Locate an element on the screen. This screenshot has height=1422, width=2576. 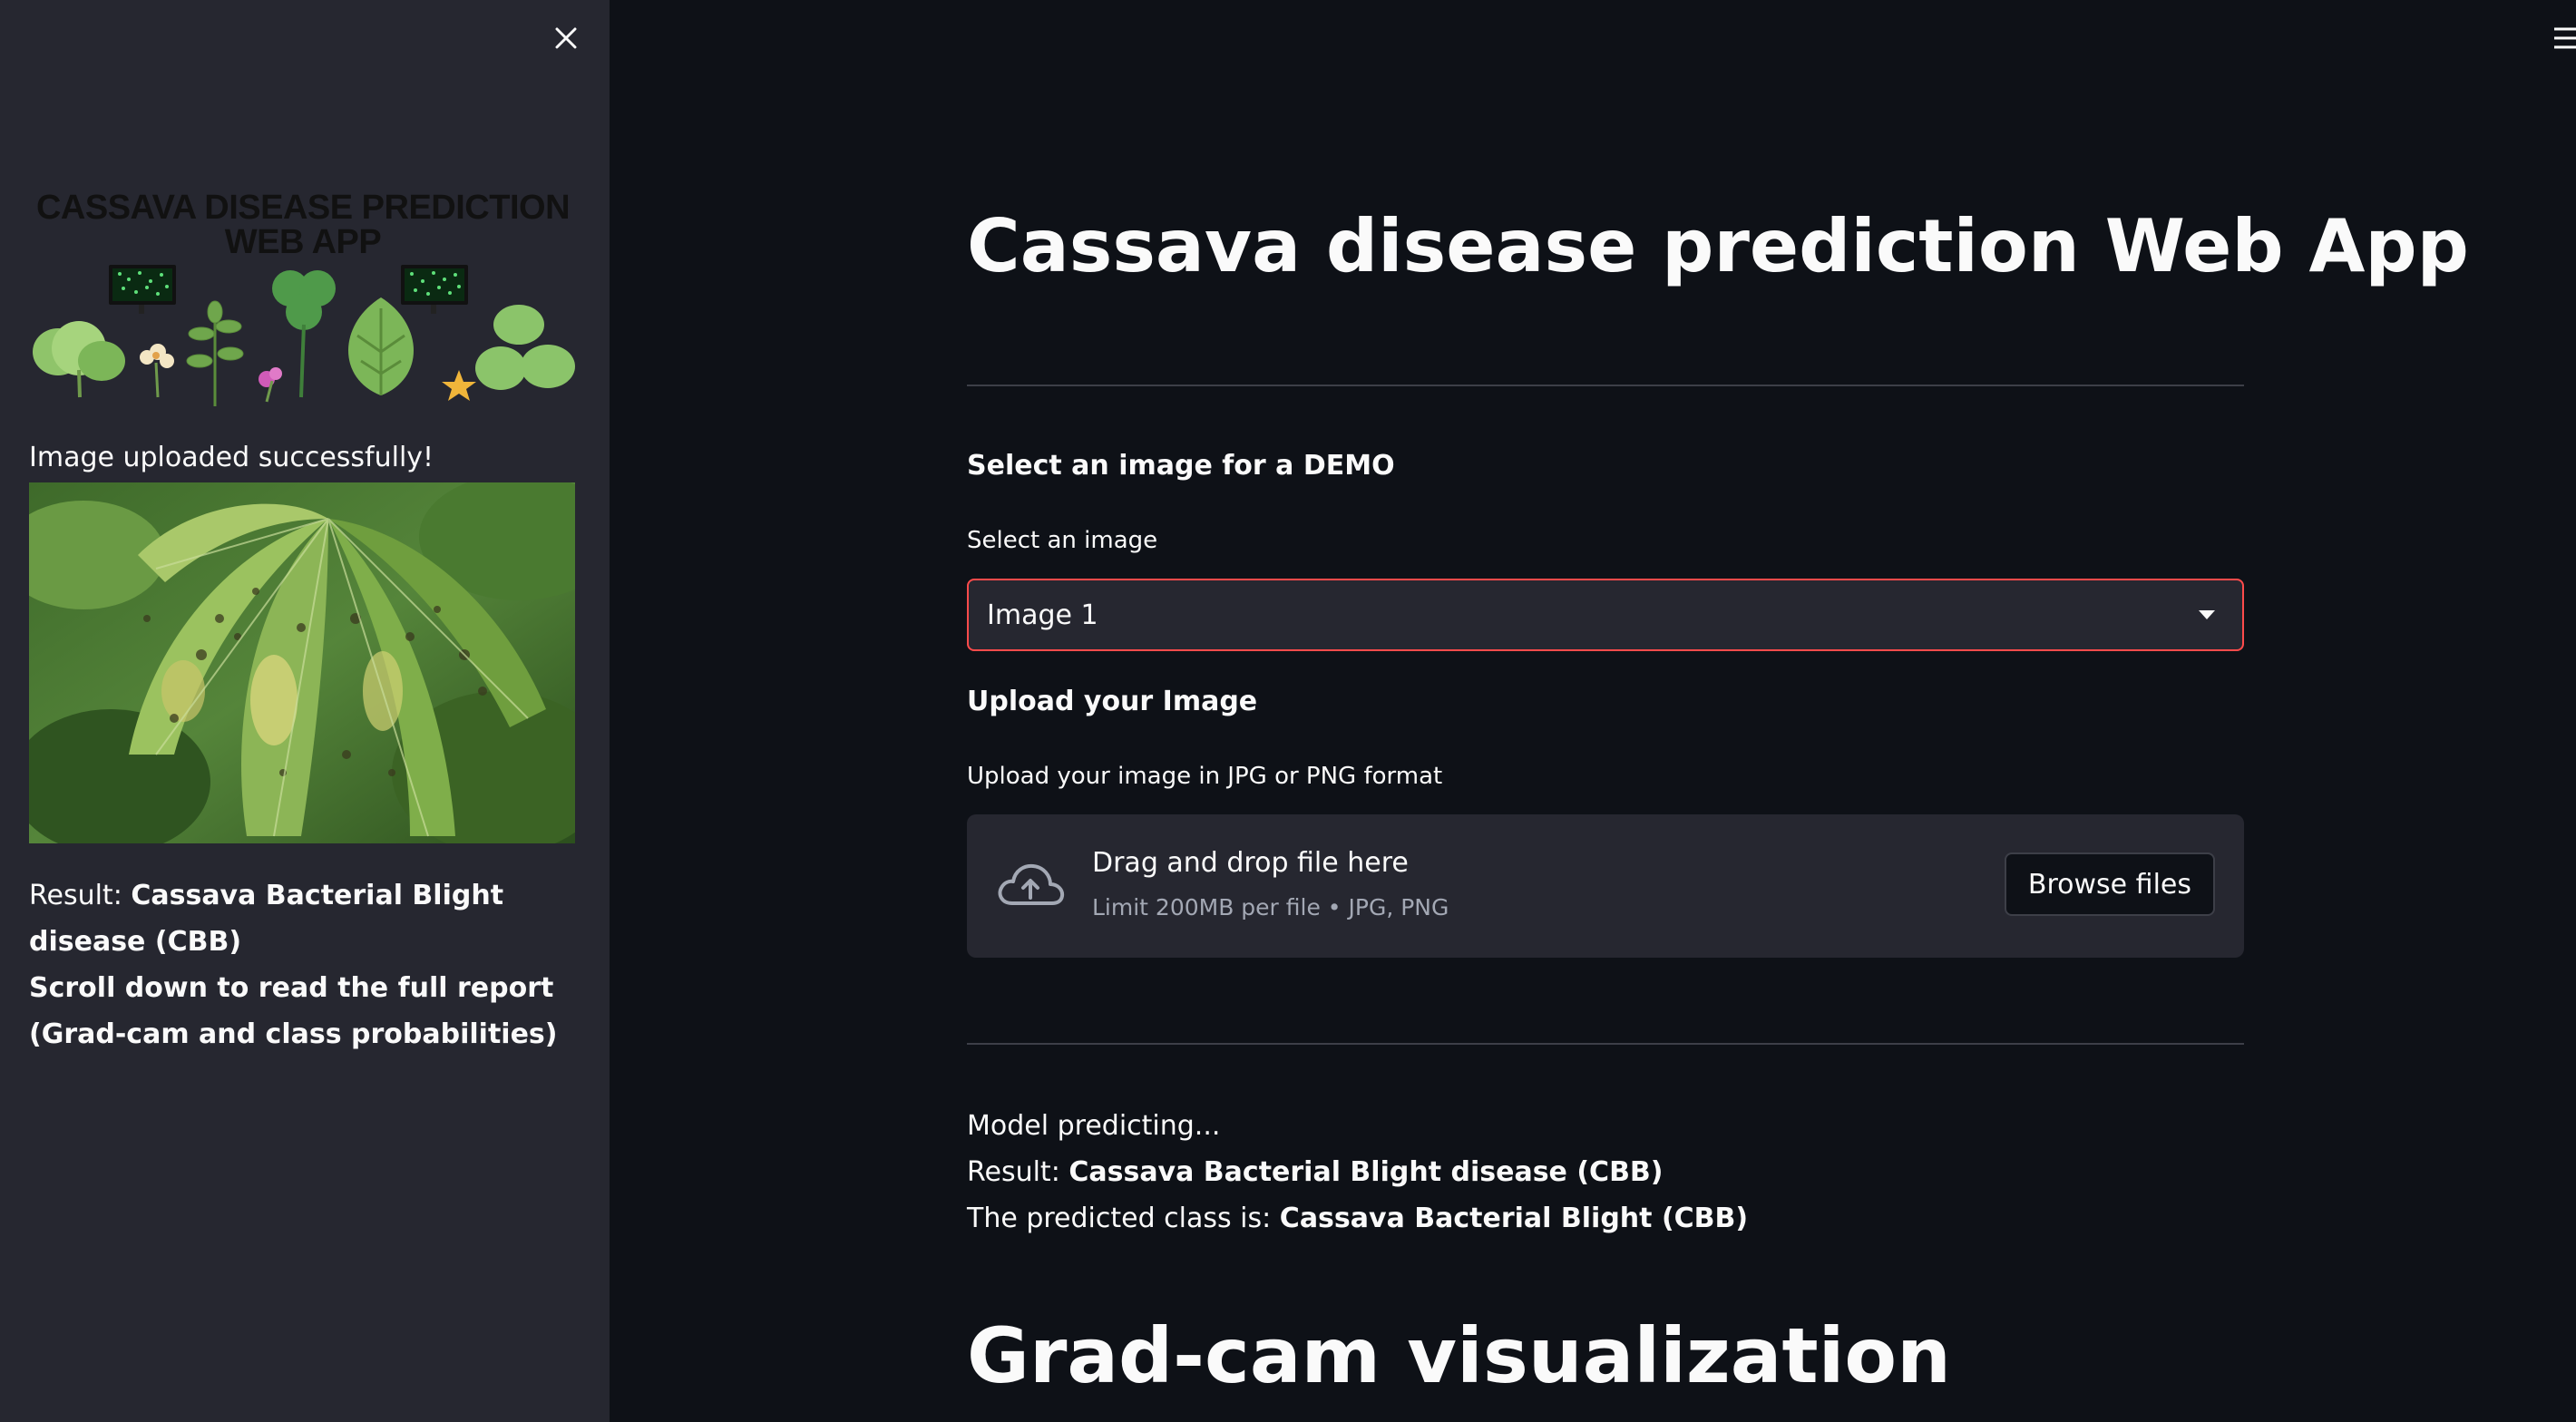
uploaded-image-preview is located at coordinates (302, 662).